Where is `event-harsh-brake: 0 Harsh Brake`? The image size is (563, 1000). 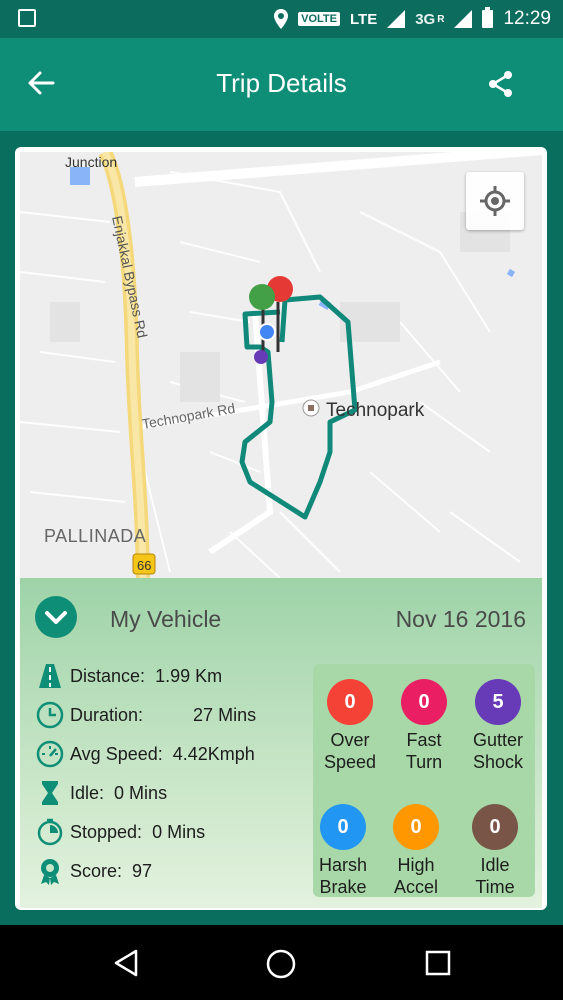
event-harsh-brake: 0 Harsh Brake is located at coordinates (343, 851).